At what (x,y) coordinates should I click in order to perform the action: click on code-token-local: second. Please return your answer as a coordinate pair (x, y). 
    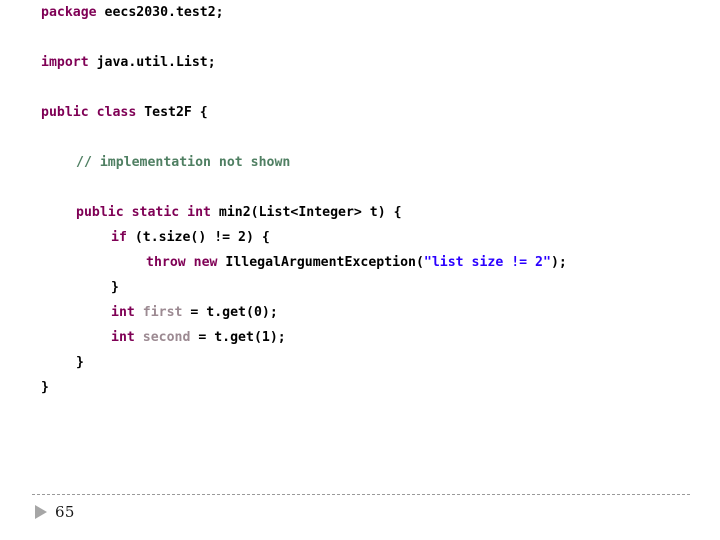
    Looking at the image, I should click on (166, 337).